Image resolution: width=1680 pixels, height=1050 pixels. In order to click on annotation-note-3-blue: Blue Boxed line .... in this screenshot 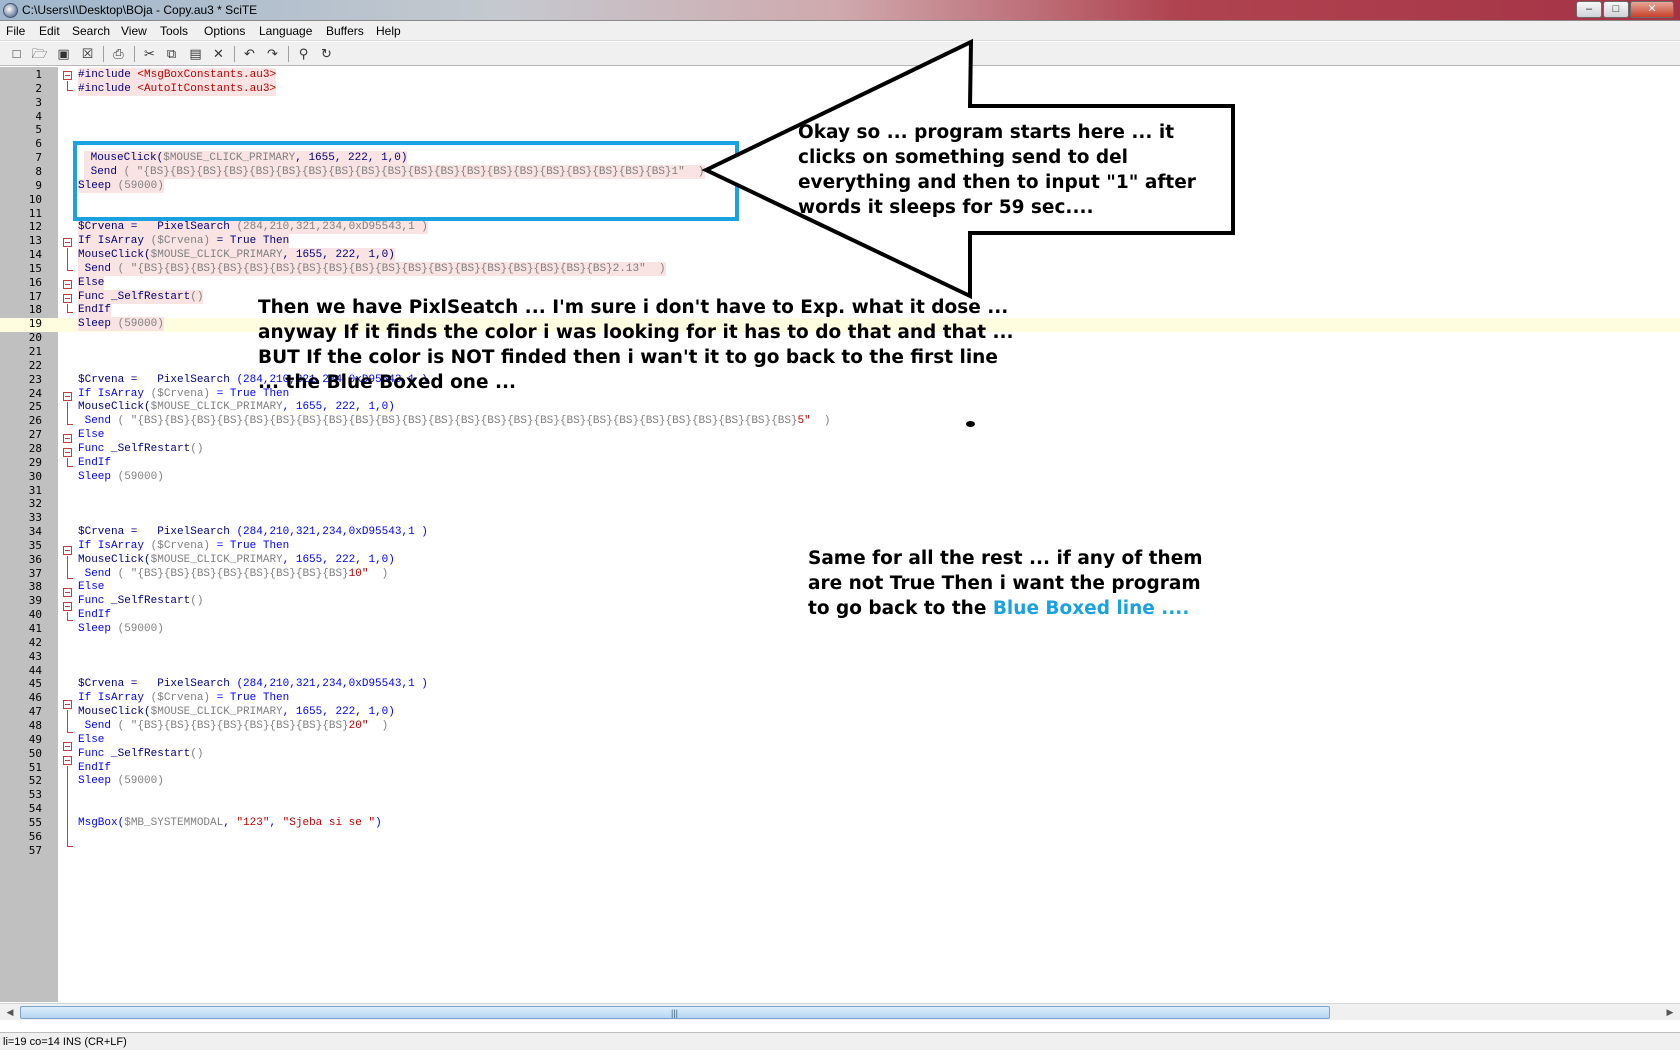, I will do `click(1091, 608)`.